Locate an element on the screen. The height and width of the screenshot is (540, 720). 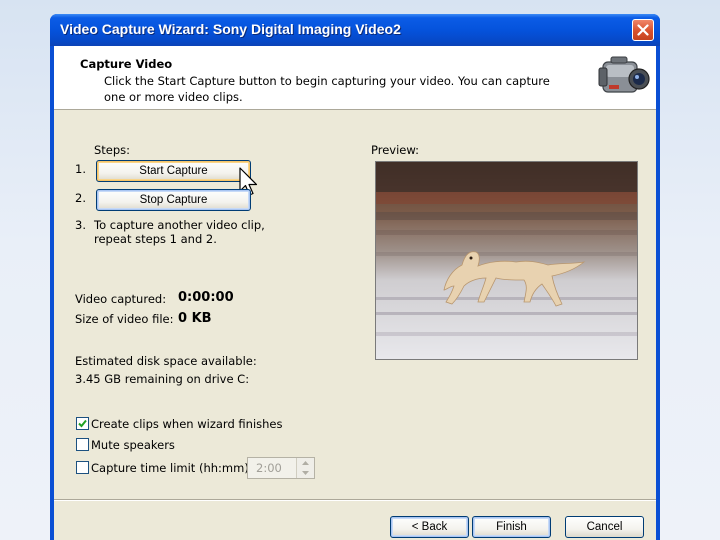
close-icon is located at coordinates (643, 30).